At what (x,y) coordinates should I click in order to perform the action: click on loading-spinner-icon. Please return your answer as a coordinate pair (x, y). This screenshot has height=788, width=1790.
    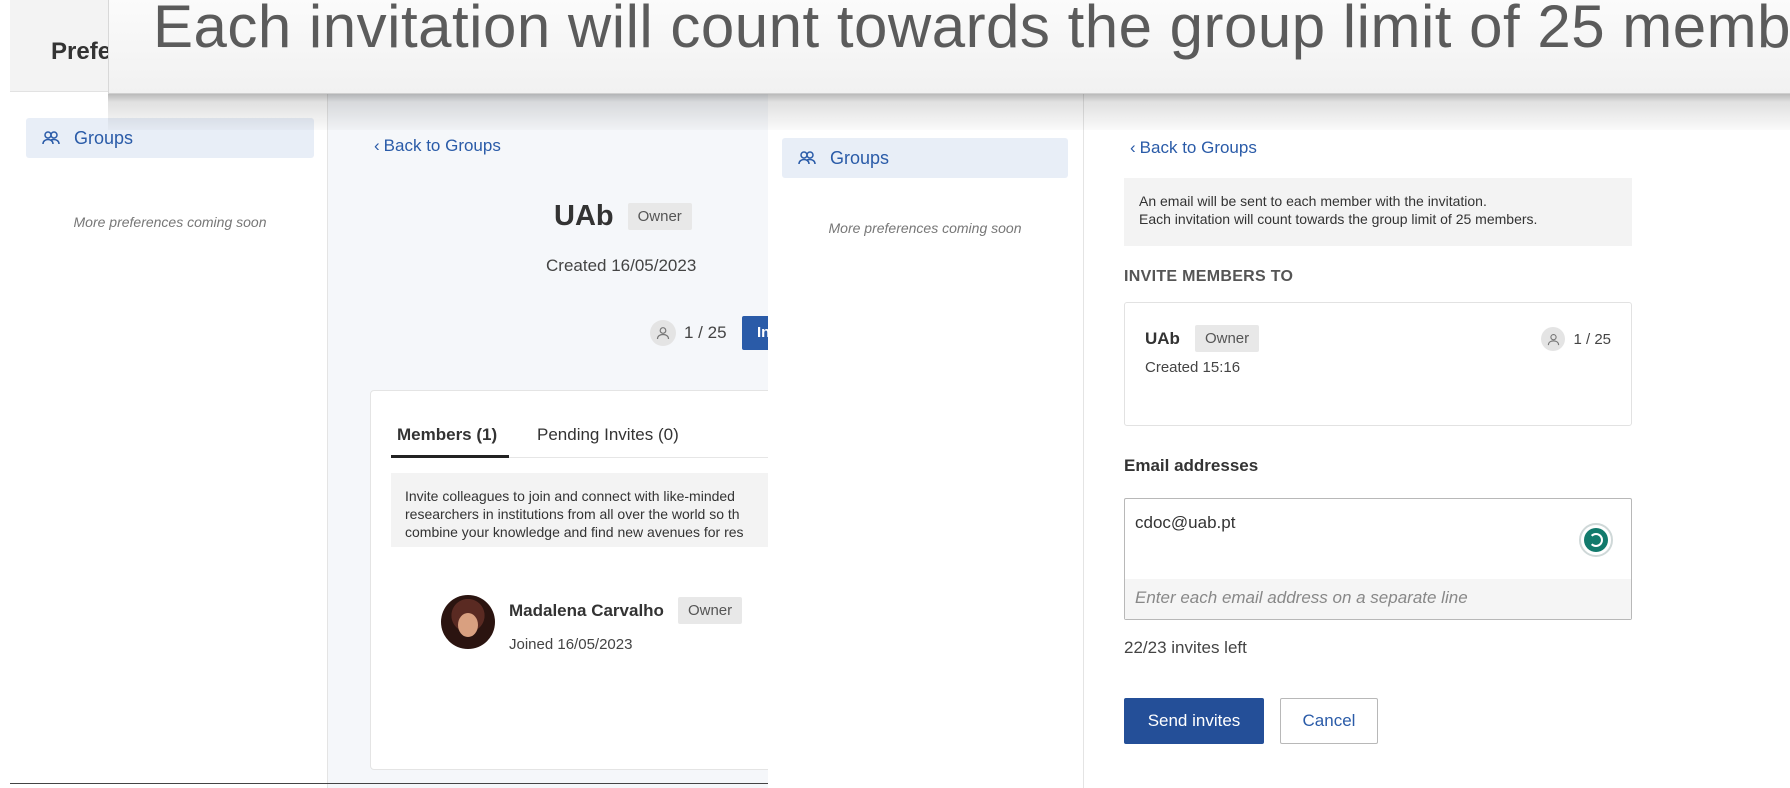
    Looking at the image, I should click on (1596, 540).